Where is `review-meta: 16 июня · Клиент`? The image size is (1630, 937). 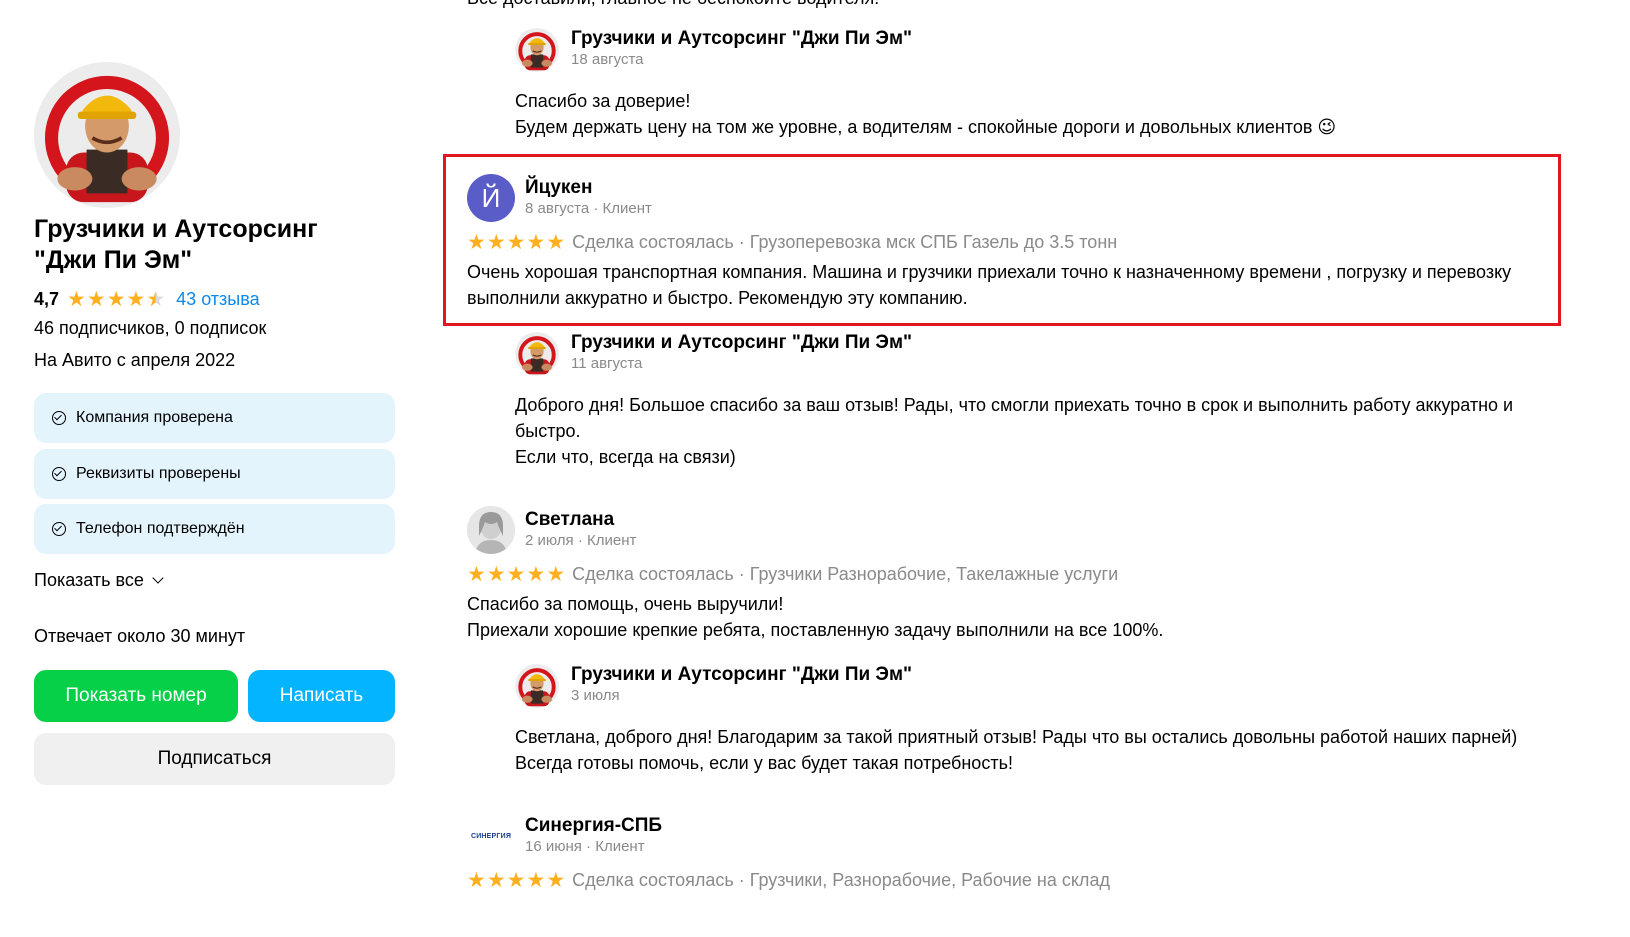 review-meta: 16 июня · Клиент is located at coordinates (585, 846).